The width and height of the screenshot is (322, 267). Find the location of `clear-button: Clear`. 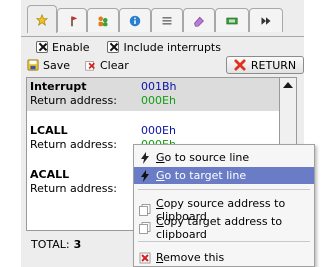

clear-button: Clear is located at coordinates (106, 65).